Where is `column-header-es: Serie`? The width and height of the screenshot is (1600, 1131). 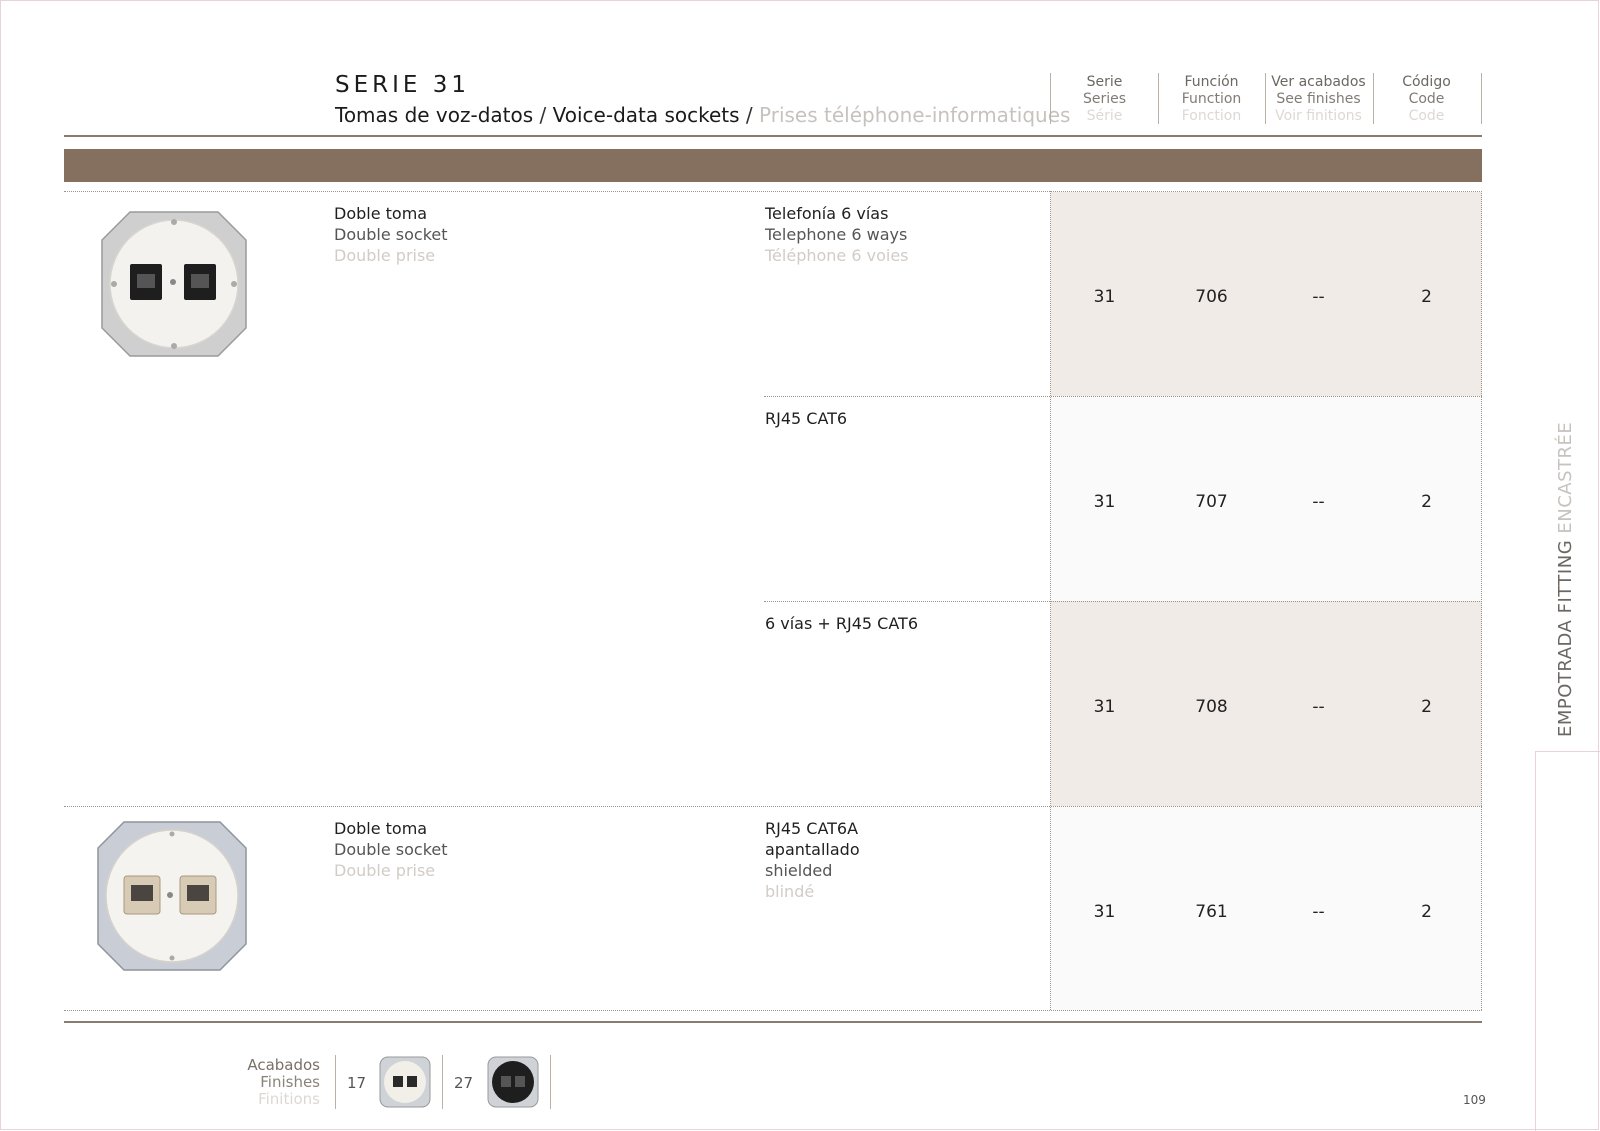
column-header-es: Serie is located at coordinates (1104, 82).